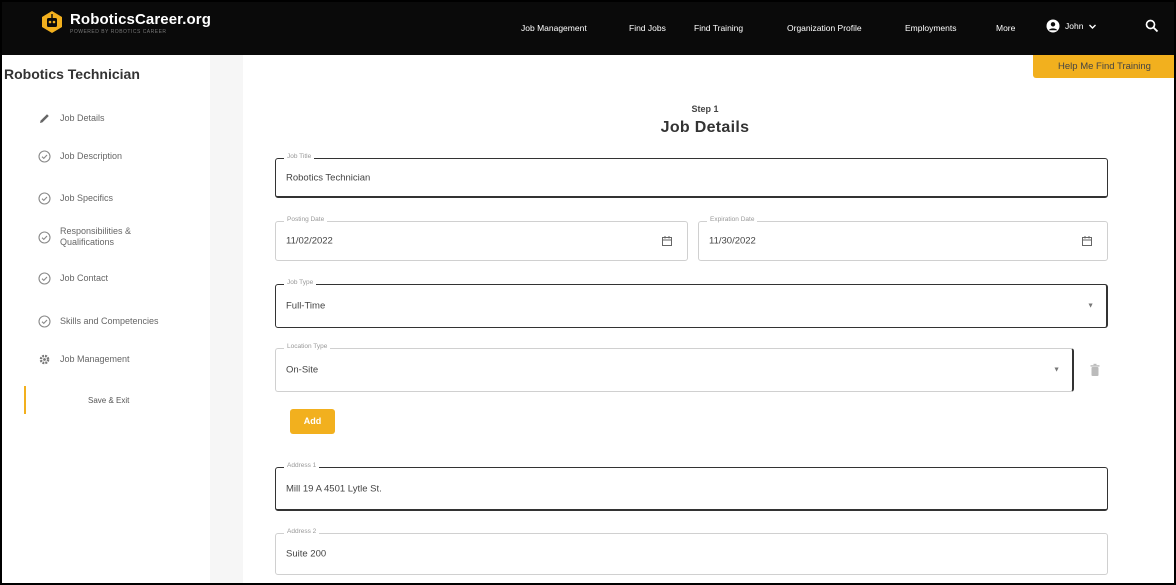  Describe the element at coordinates (1093, 26) in the screenshot. I see `chevron-down-icon` at that location.